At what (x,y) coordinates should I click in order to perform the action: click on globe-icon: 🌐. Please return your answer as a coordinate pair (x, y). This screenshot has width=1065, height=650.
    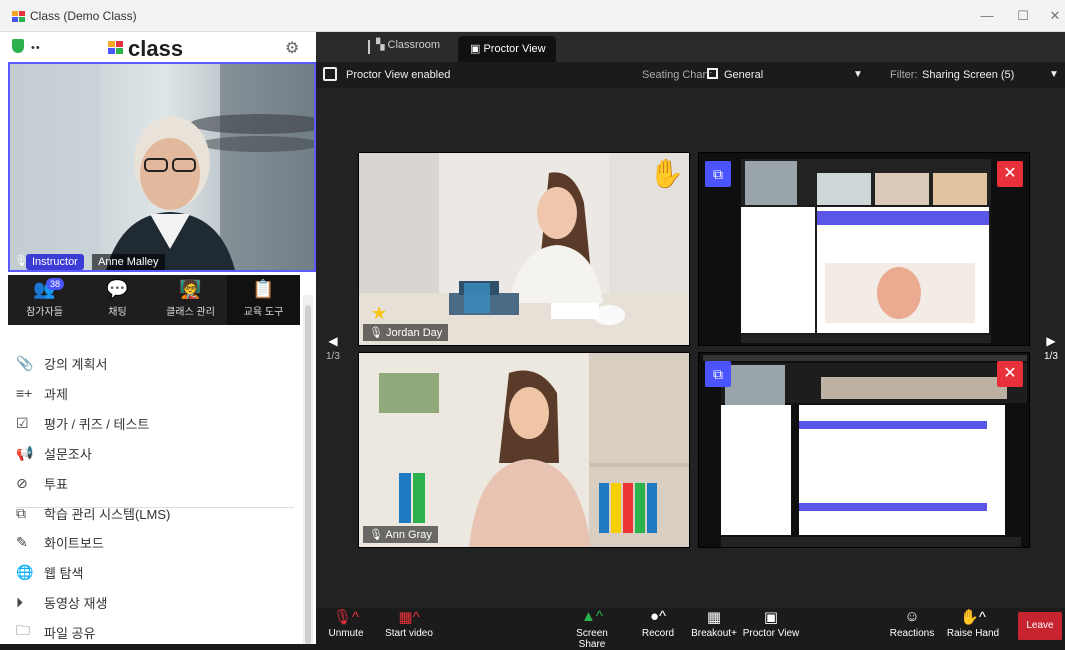
    Looking at the image, I should click on (25, 571).